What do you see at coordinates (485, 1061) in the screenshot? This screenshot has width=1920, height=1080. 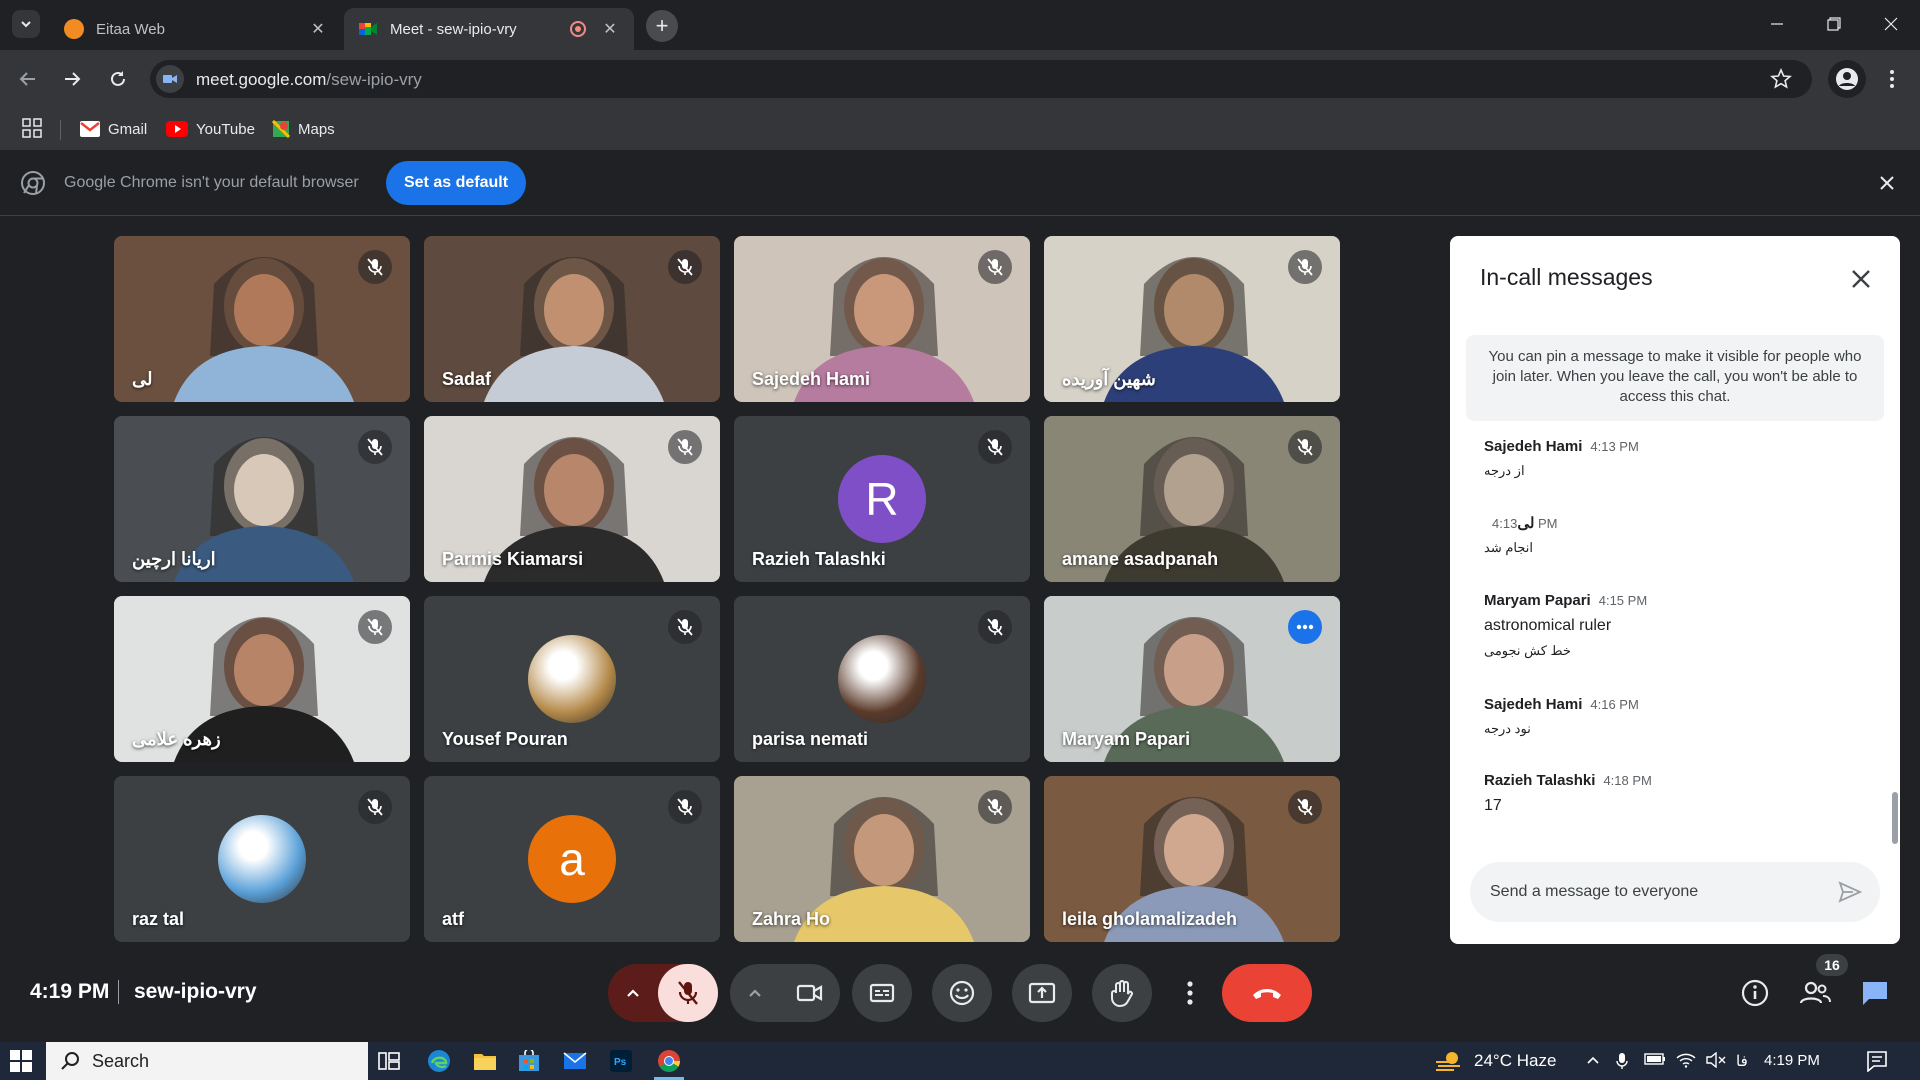 I see `file-explorer-icon` at bounding box center [485, 1061].